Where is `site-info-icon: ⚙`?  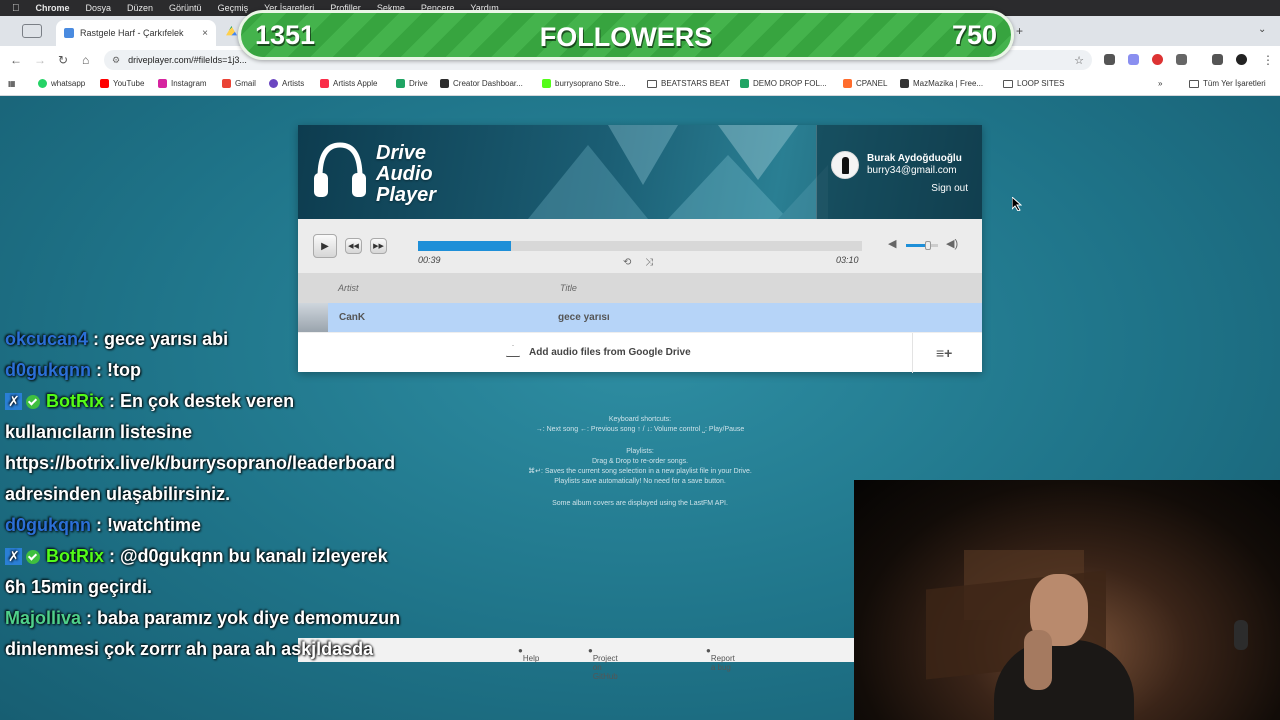 site-info-icon: ⚙ is located at coordinates (116, 60).